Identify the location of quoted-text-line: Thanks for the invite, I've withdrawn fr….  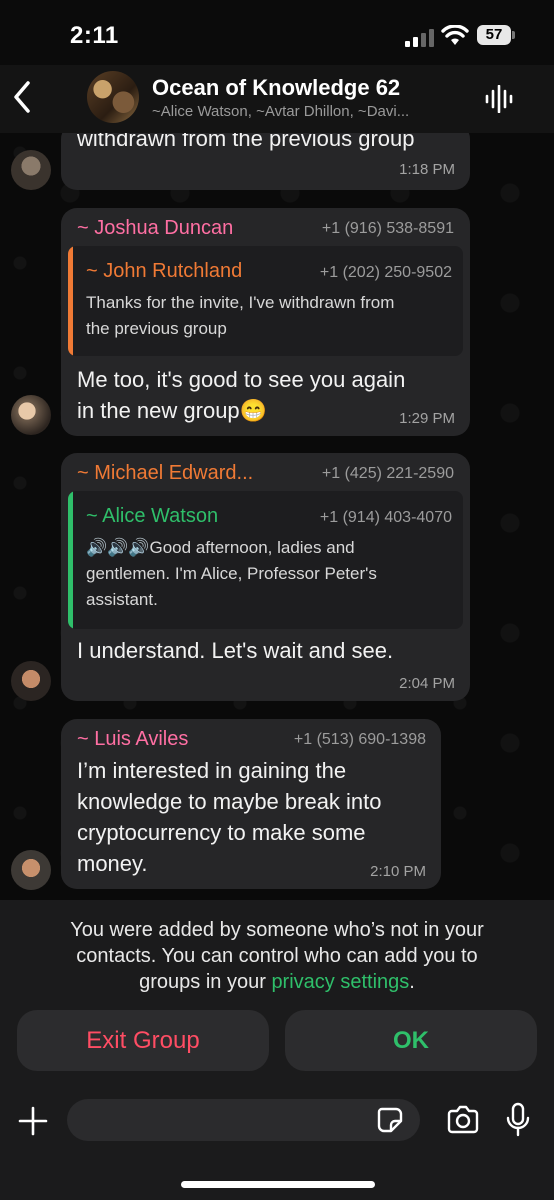
(240, 302).